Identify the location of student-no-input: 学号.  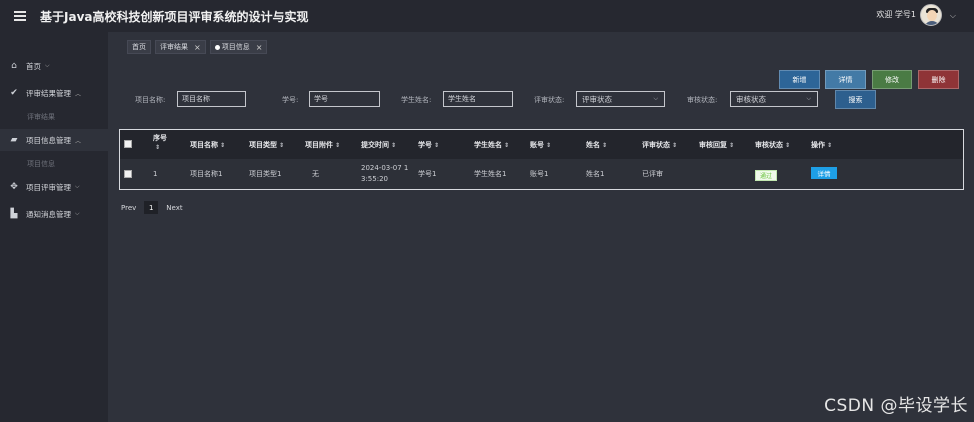
(344, 99).